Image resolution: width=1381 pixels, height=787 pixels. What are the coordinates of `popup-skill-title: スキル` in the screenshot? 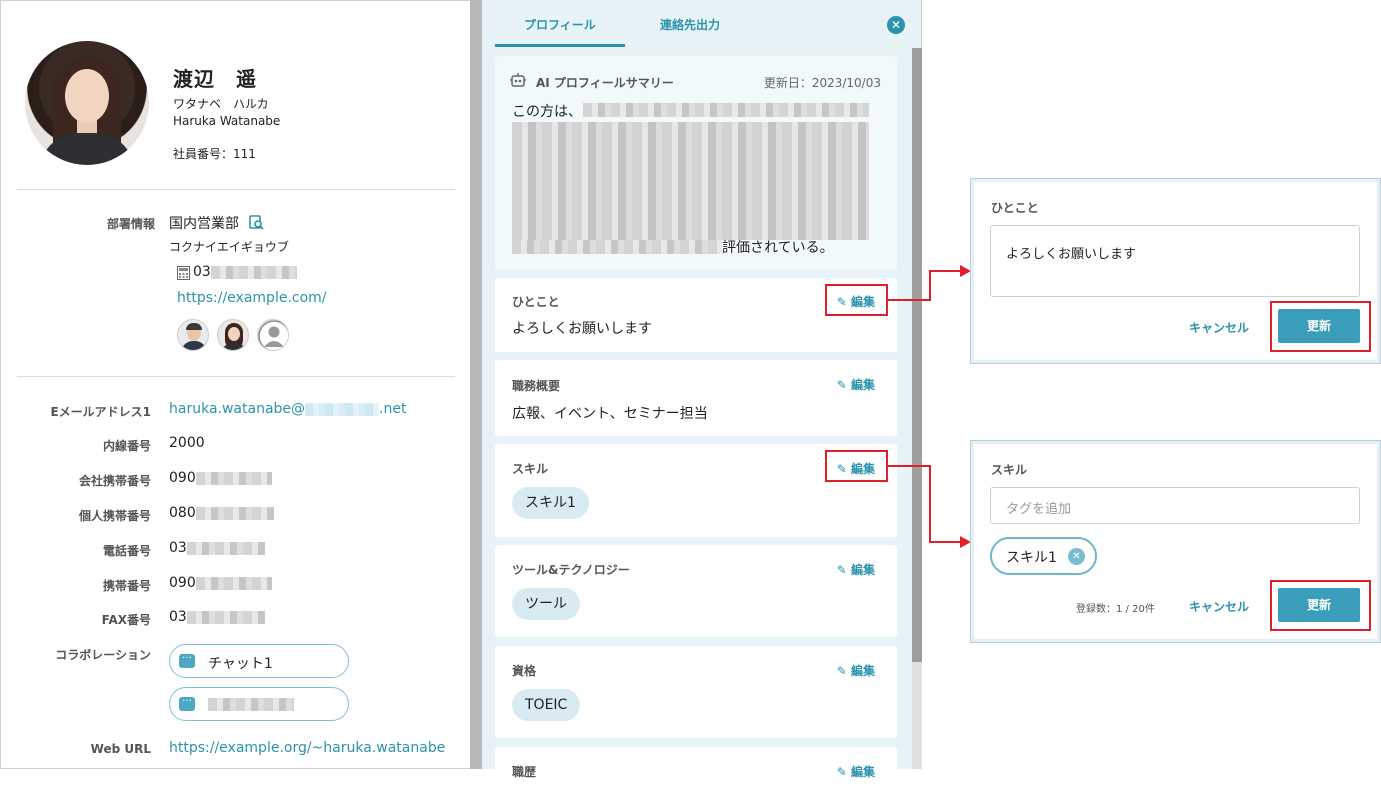 It's located at (1009, 470).